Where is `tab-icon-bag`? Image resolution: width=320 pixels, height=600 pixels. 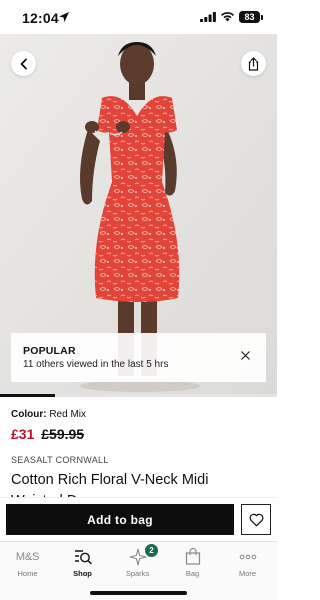
tab-icon-bag is located at coordinates (192, 556).